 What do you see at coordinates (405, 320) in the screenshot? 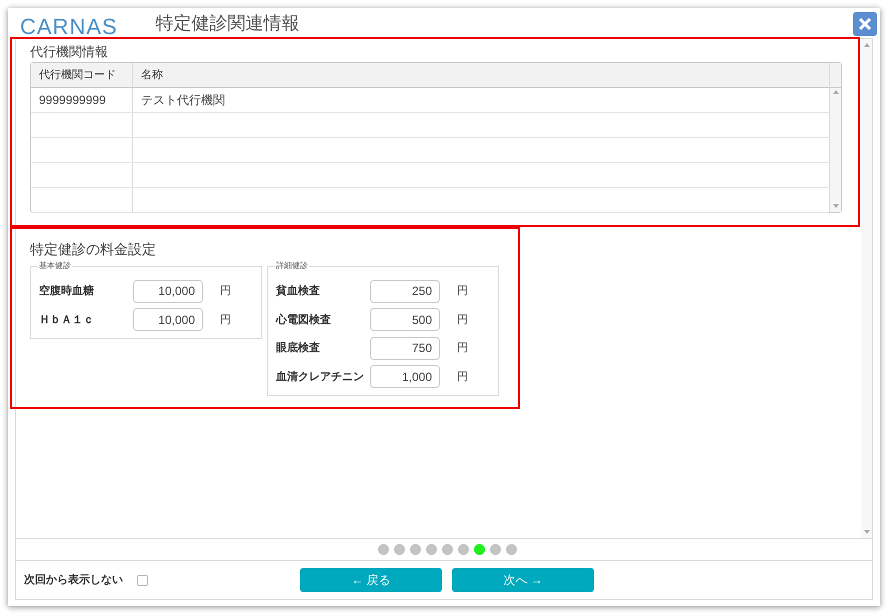
I see `amount-field: 500` at bounding box center [405, 320].